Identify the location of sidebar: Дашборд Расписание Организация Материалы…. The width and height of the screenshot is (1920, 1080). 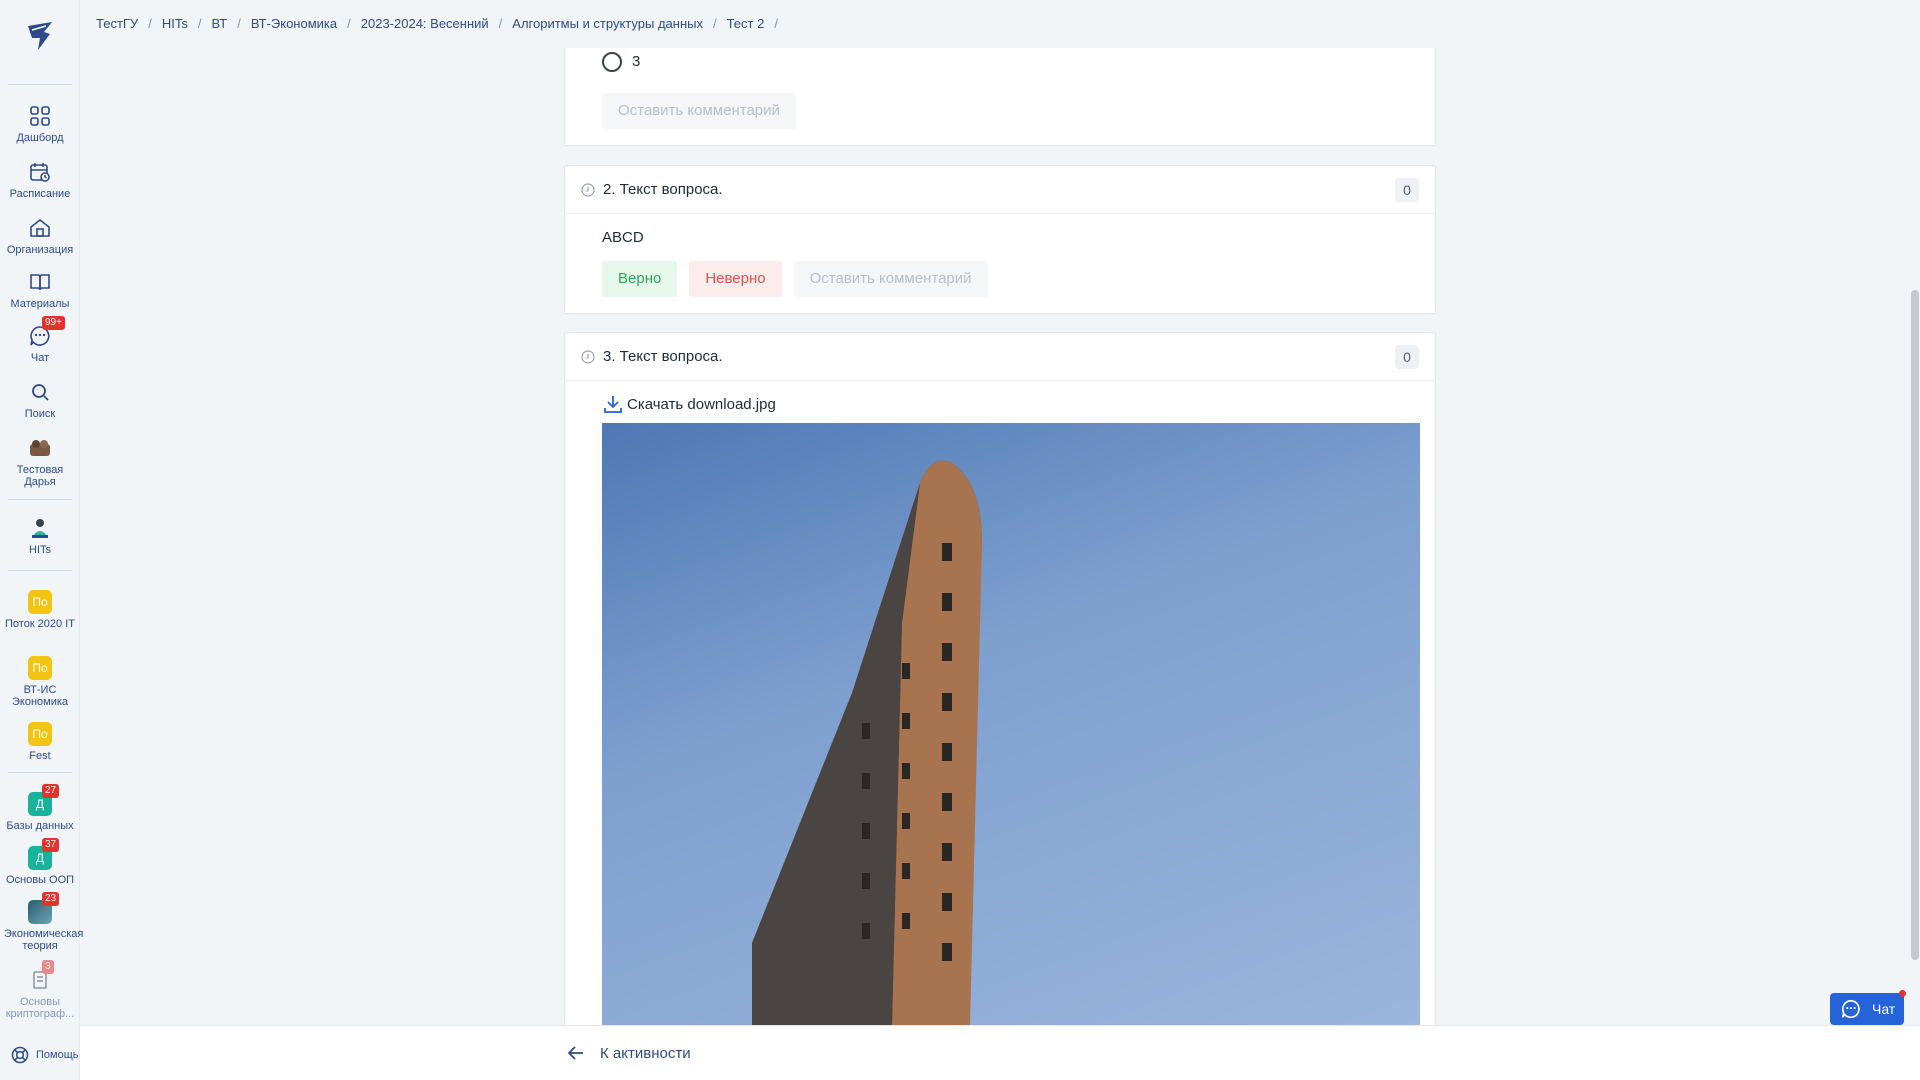
(42, 540).